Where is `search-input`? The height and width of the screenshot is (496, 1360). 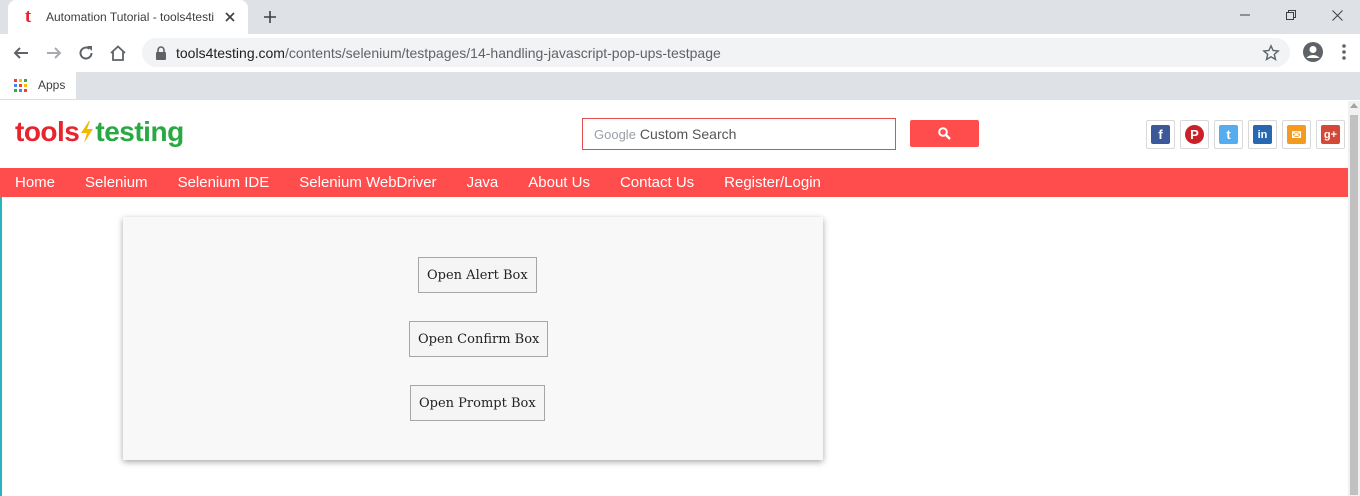 search-input is located at coordinates (767, 134).